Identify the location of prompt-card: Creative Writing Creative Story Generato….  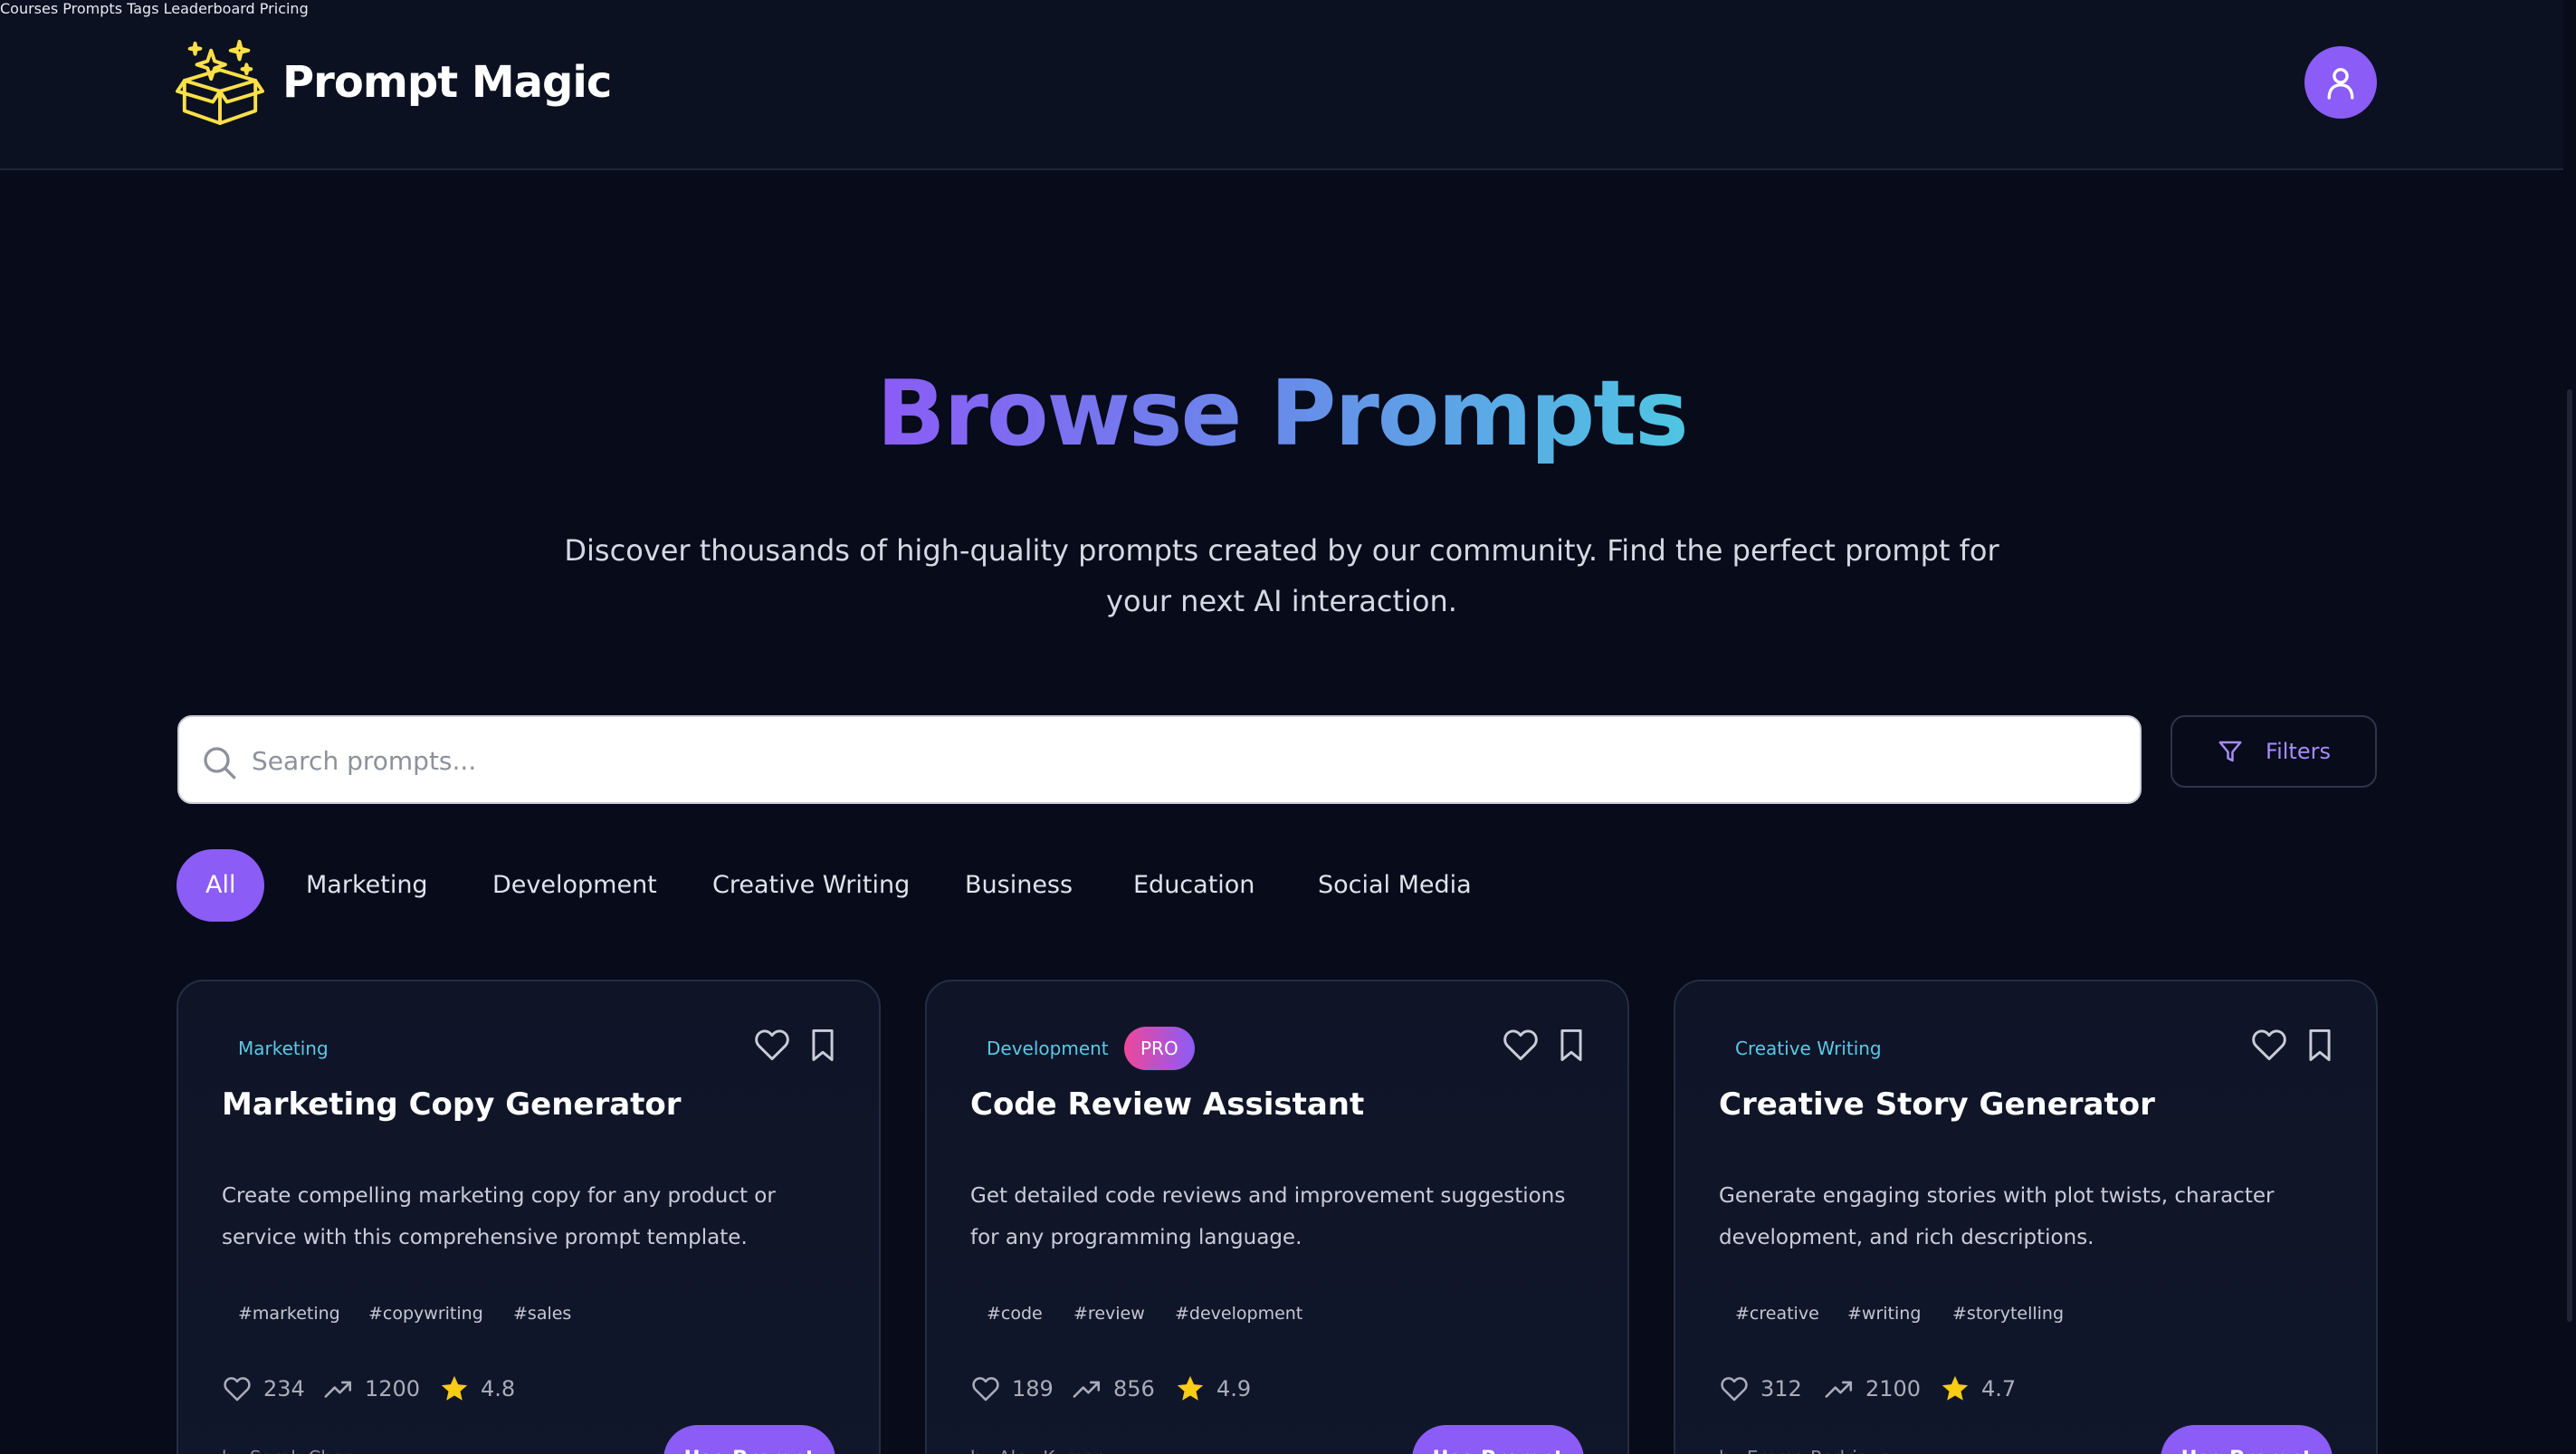
(2026, 1217).